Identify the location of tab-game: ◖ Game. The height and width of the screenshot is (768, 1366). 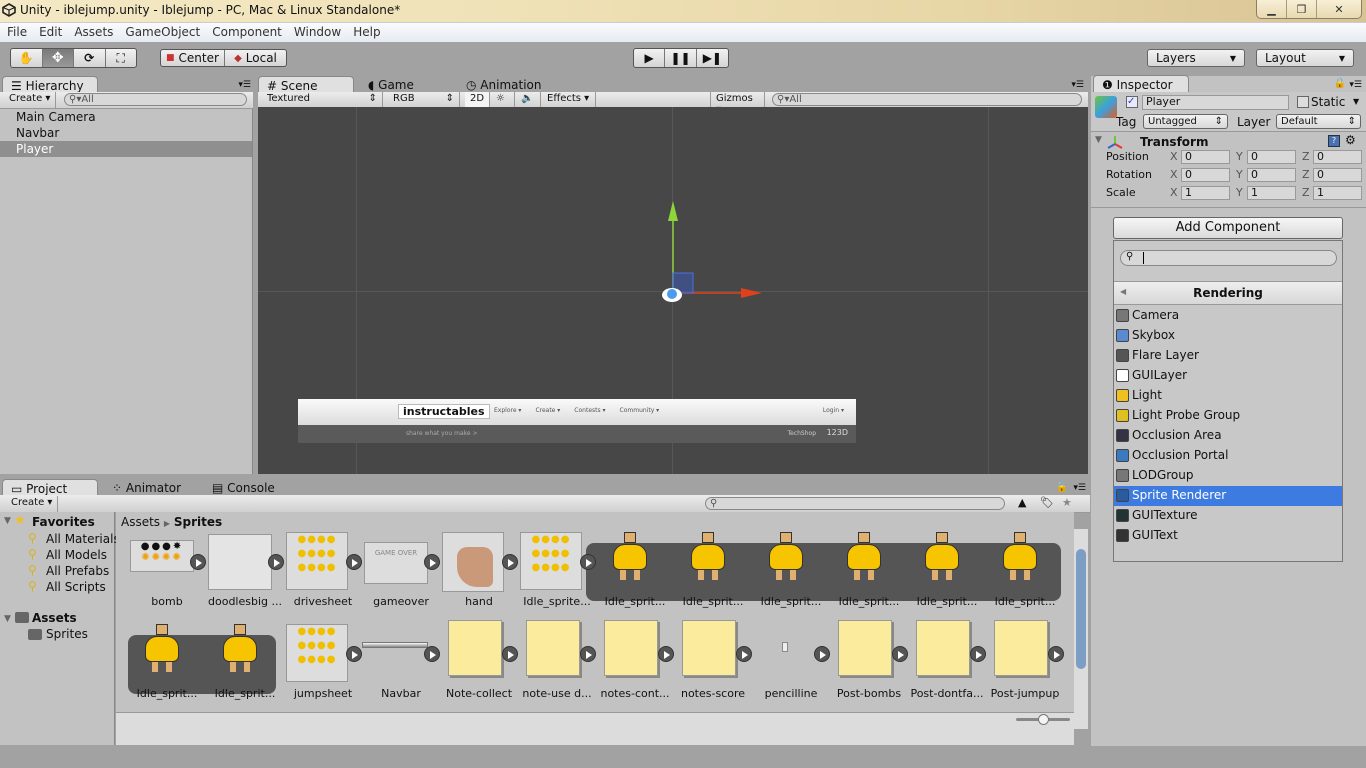
(391, 84).